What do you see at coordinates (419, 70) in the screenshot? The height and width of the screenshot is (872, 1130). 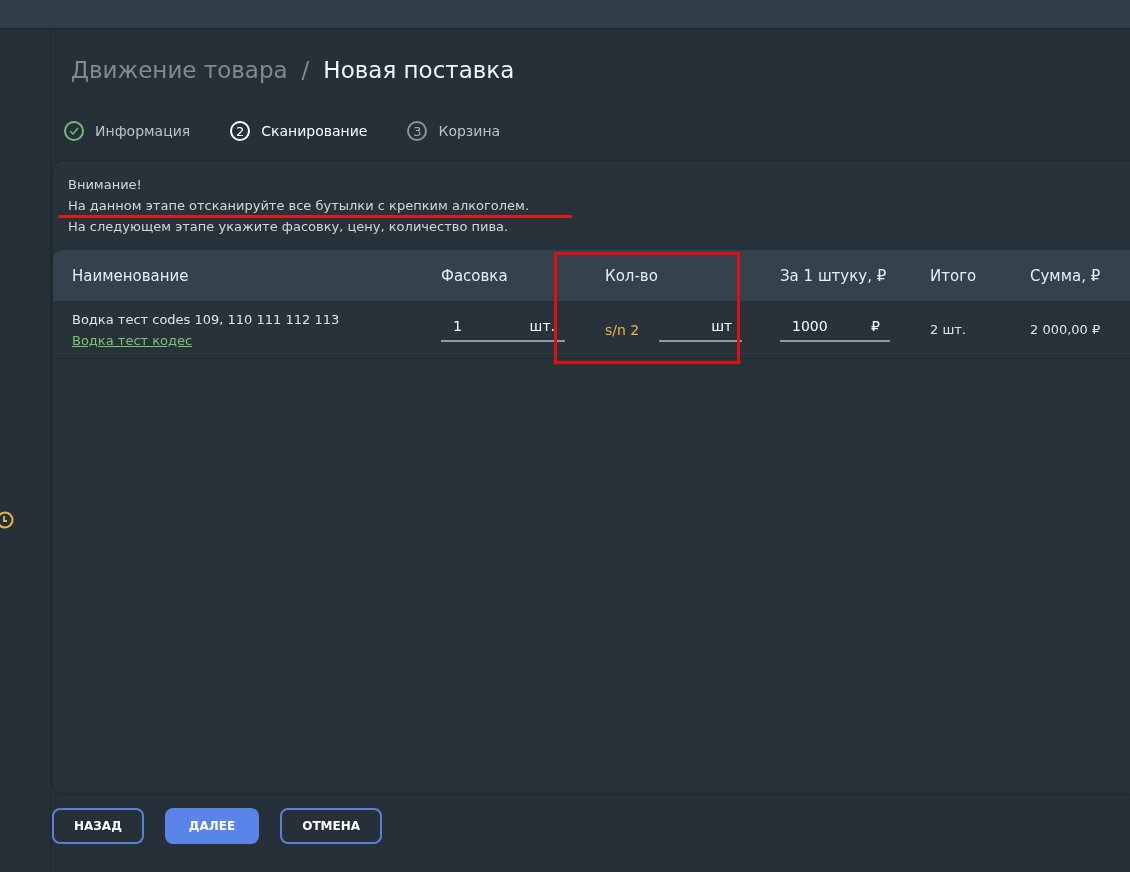 I see `page-title: Новая поставка` at bounding box center [419, 70].